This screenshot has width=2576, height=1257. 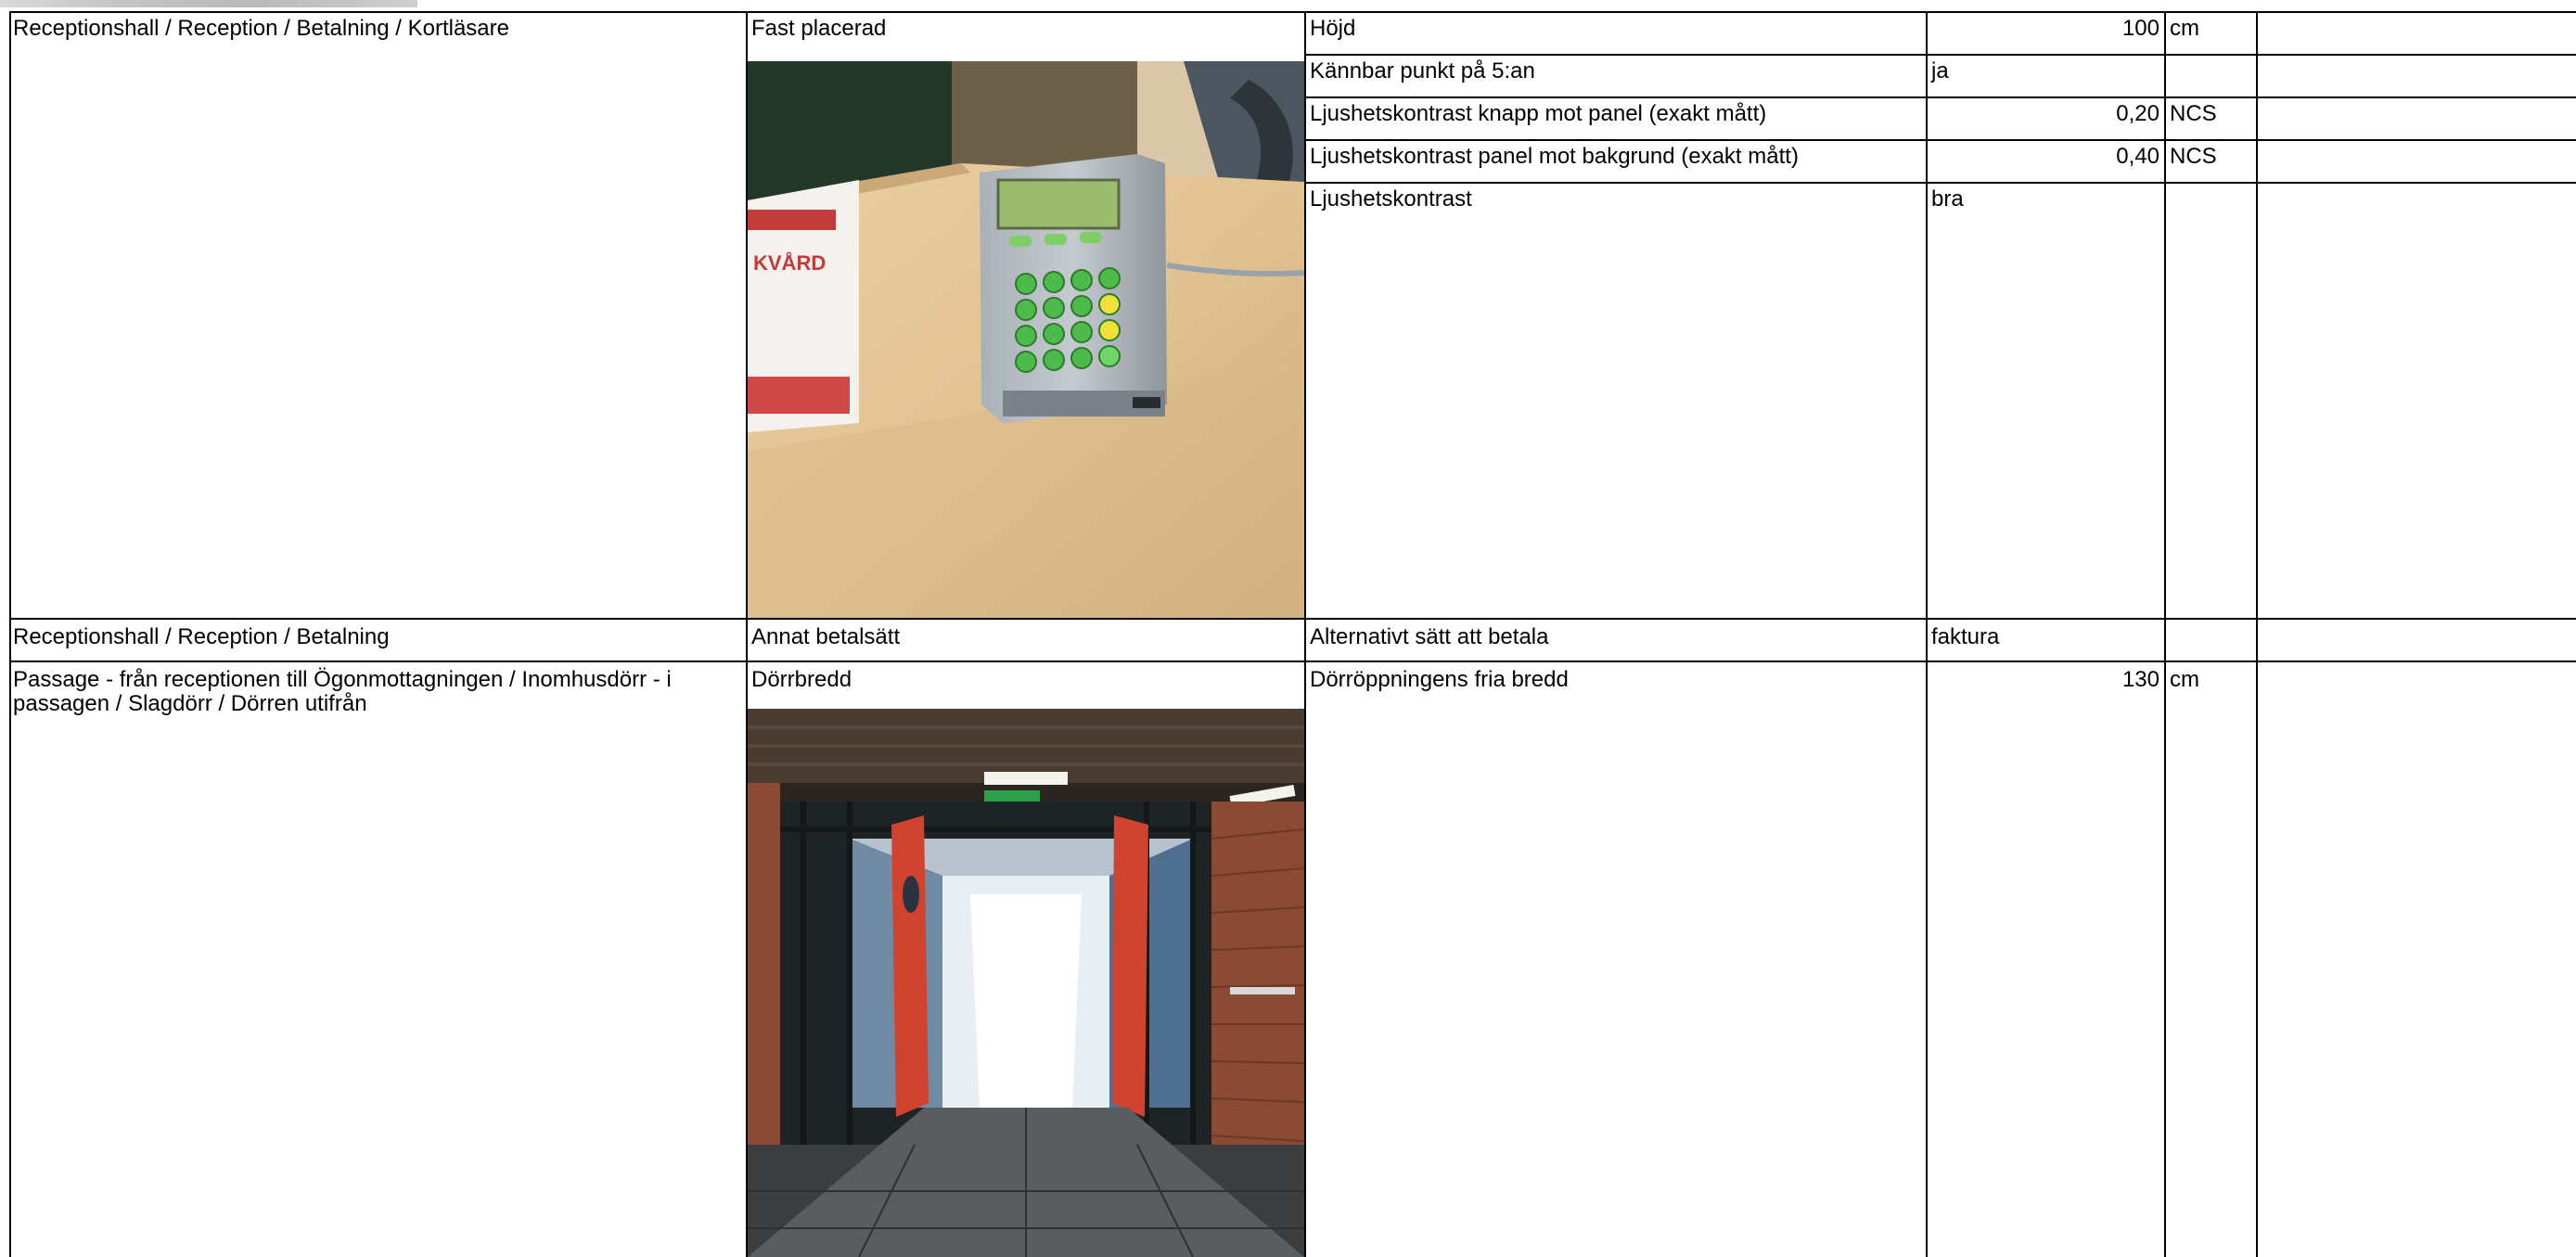 I want to click on measure-value: faktura, so click(x=1965, y=637).